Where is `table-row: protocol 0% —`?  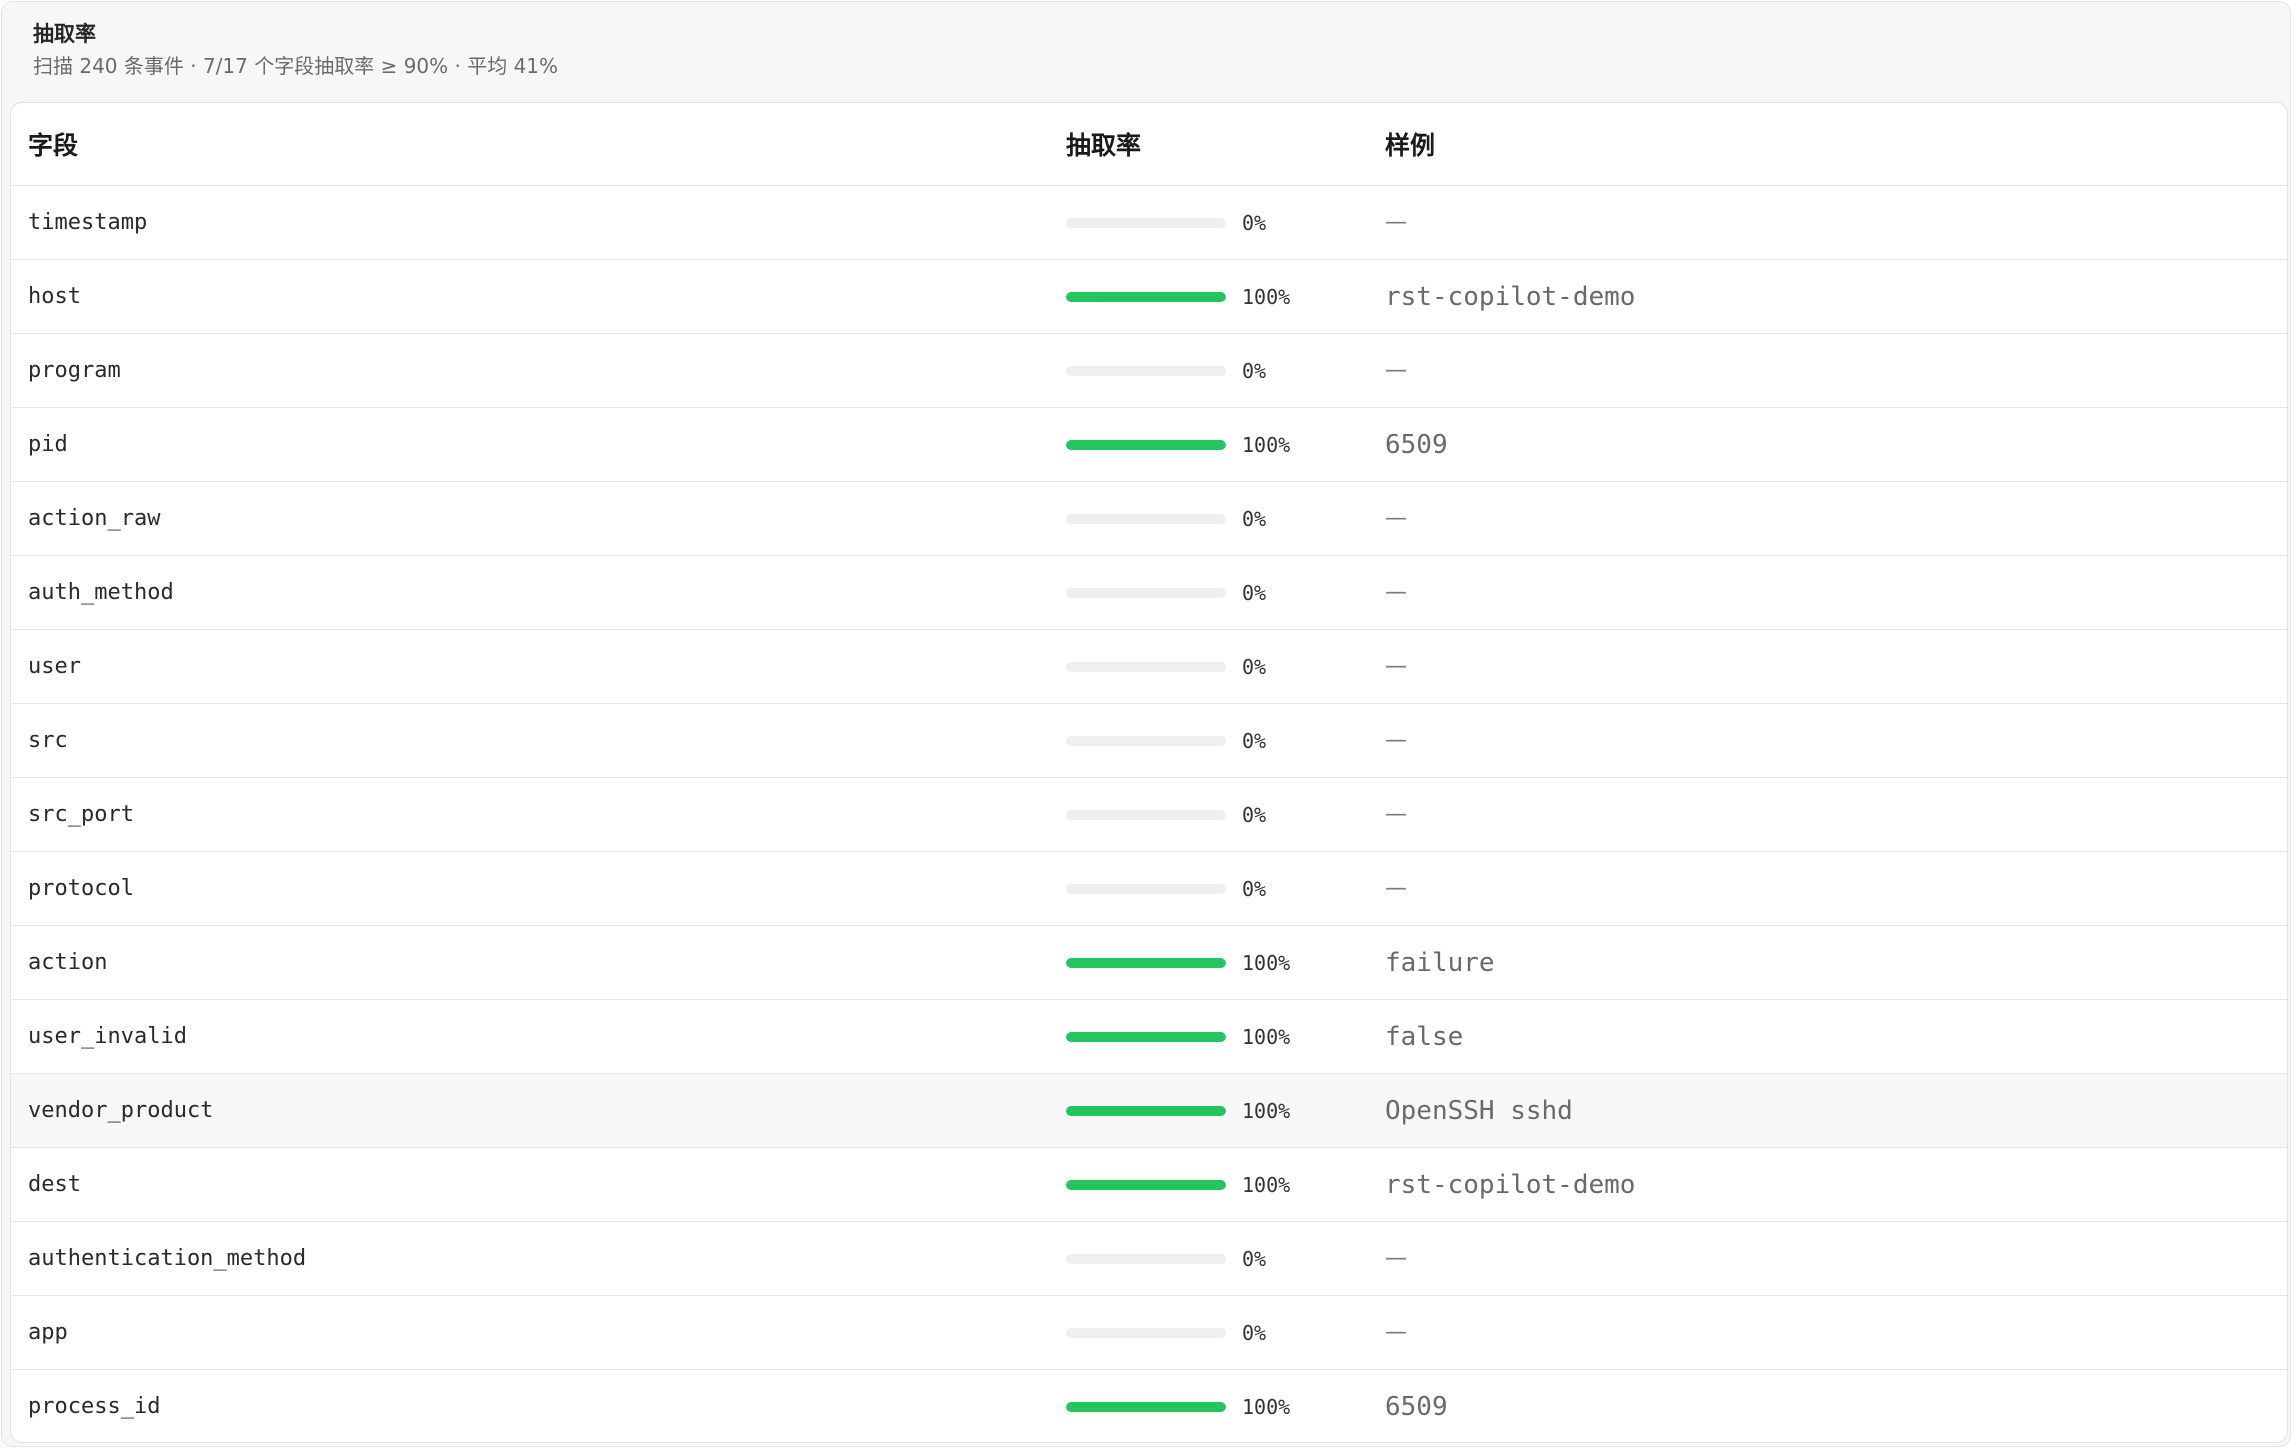
table-row: protocol 0% — is located at coordinates (1149, 889).